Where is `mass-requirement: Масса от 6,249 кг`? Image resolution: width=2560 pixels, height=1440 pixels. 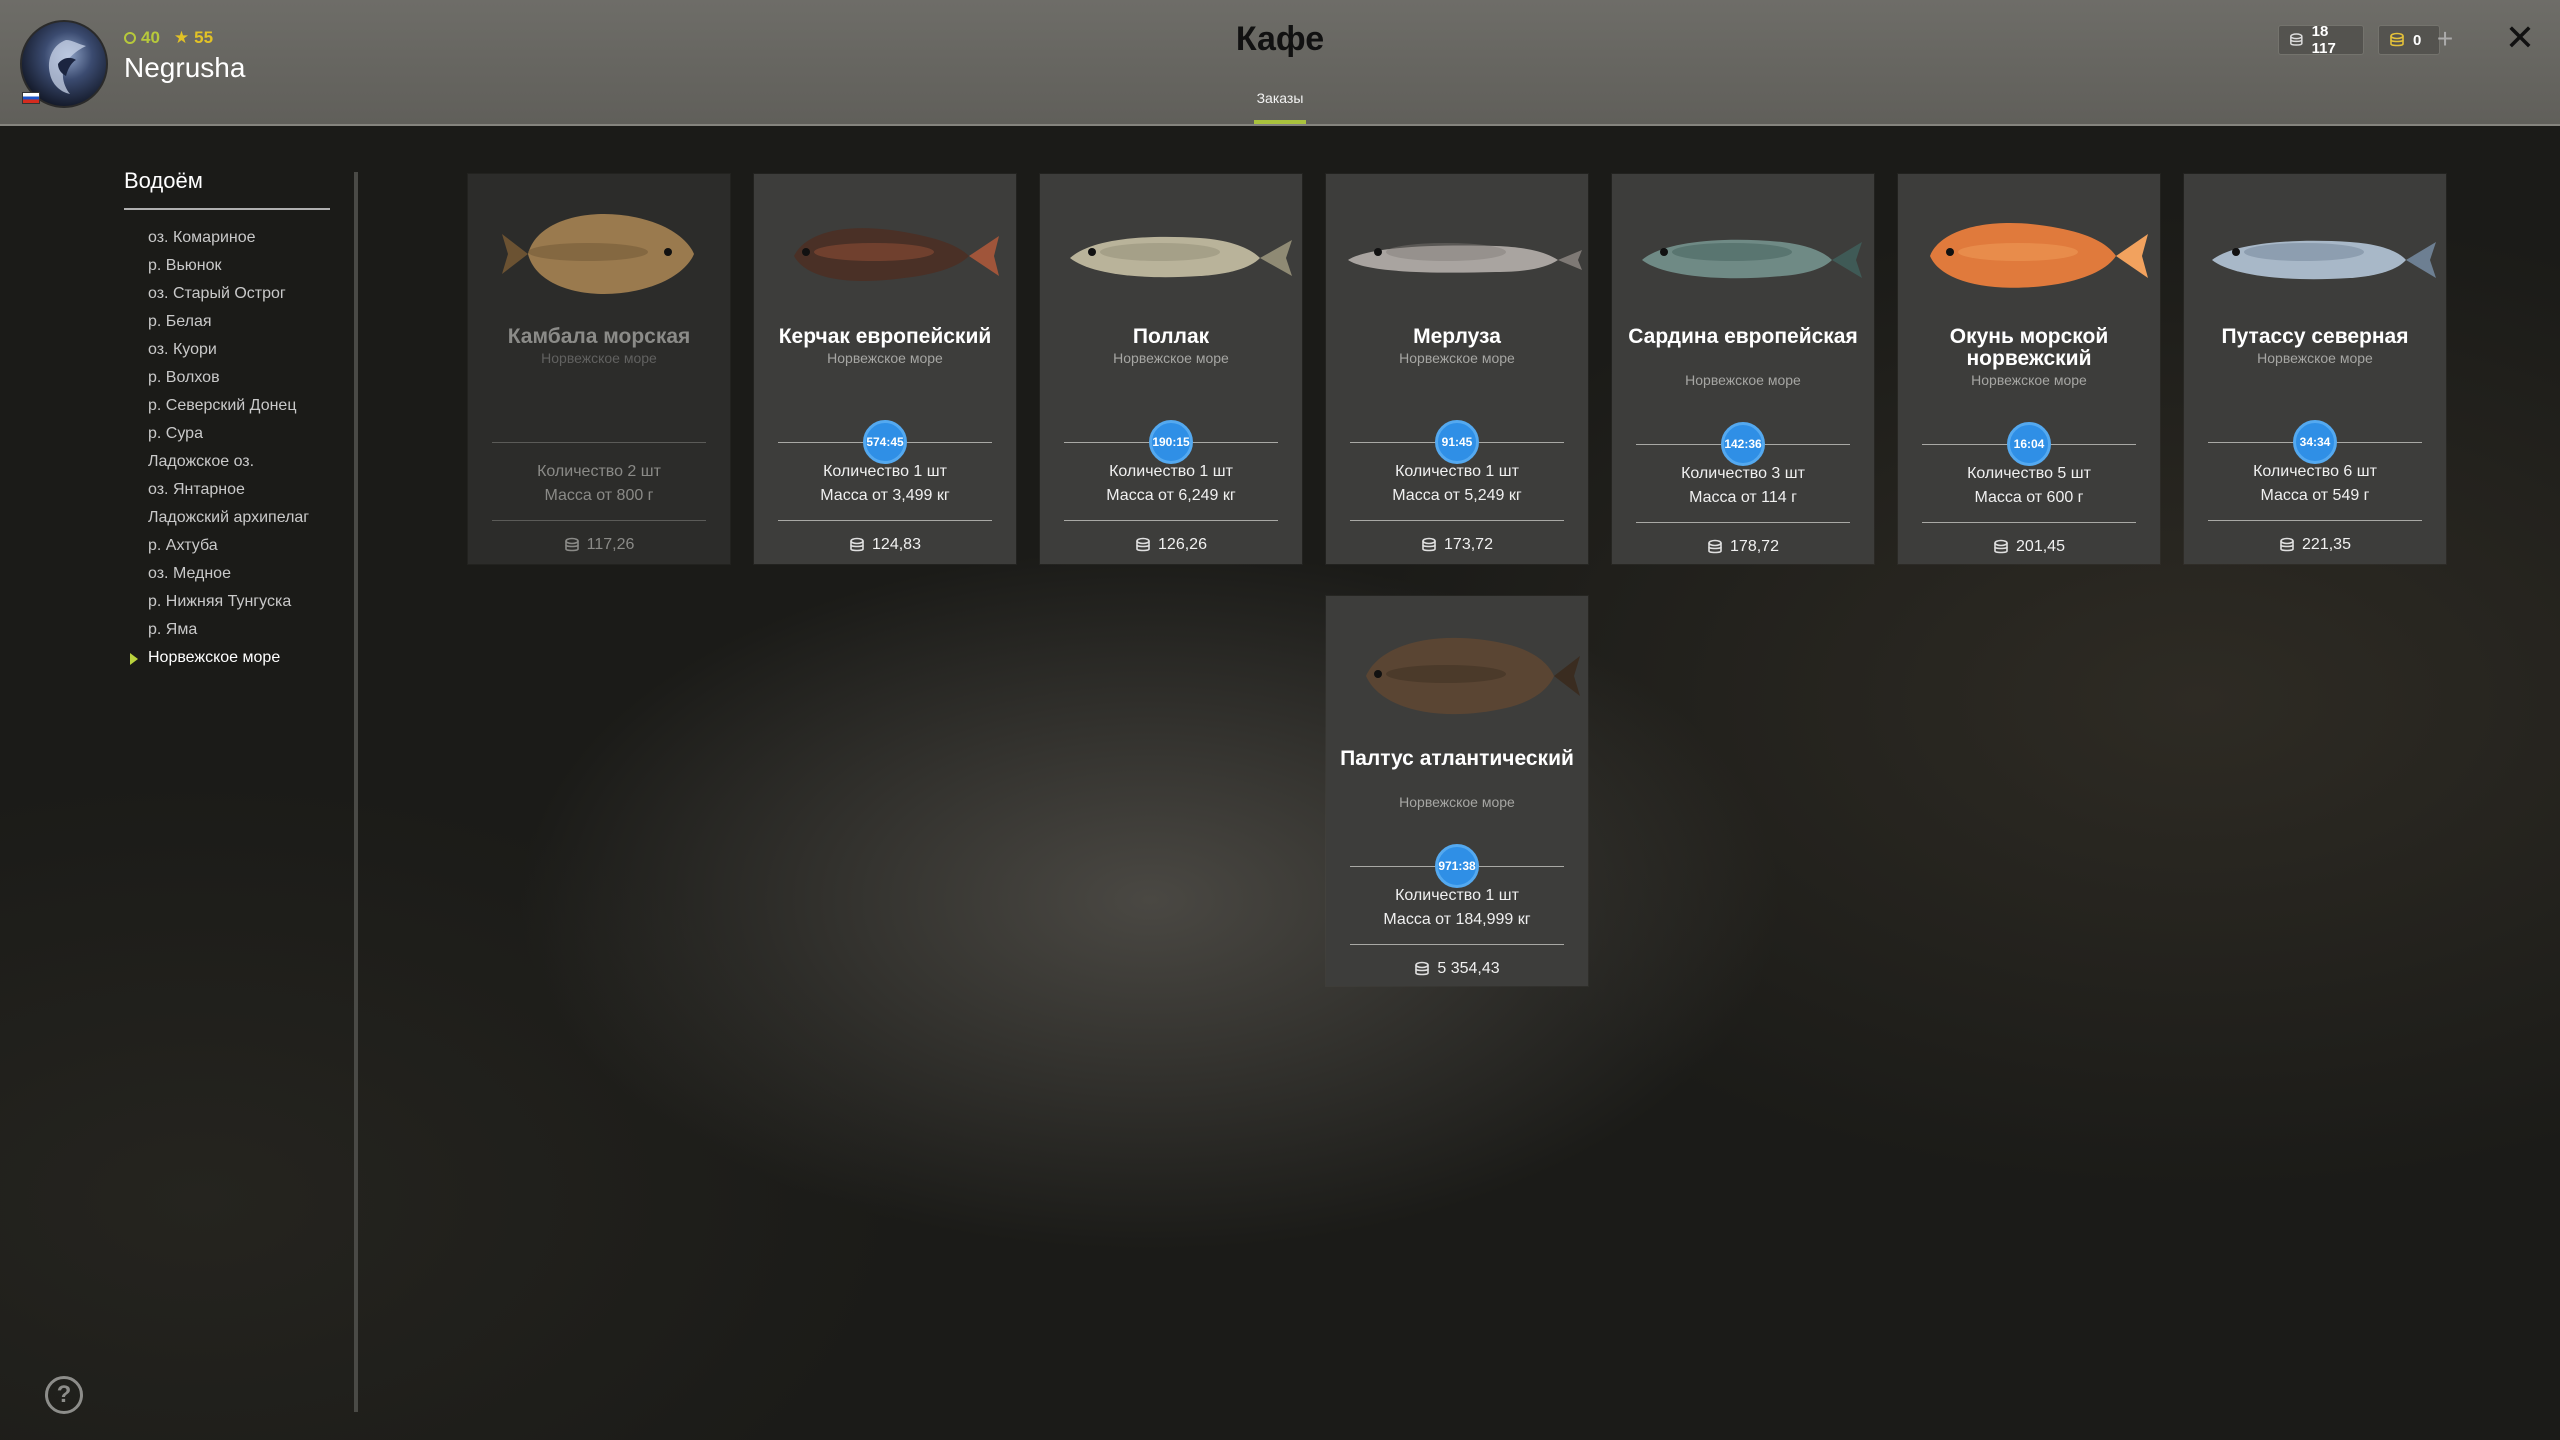 mass-requirement: Масса от 6,249 кг is located at coordinates (1171, 495).